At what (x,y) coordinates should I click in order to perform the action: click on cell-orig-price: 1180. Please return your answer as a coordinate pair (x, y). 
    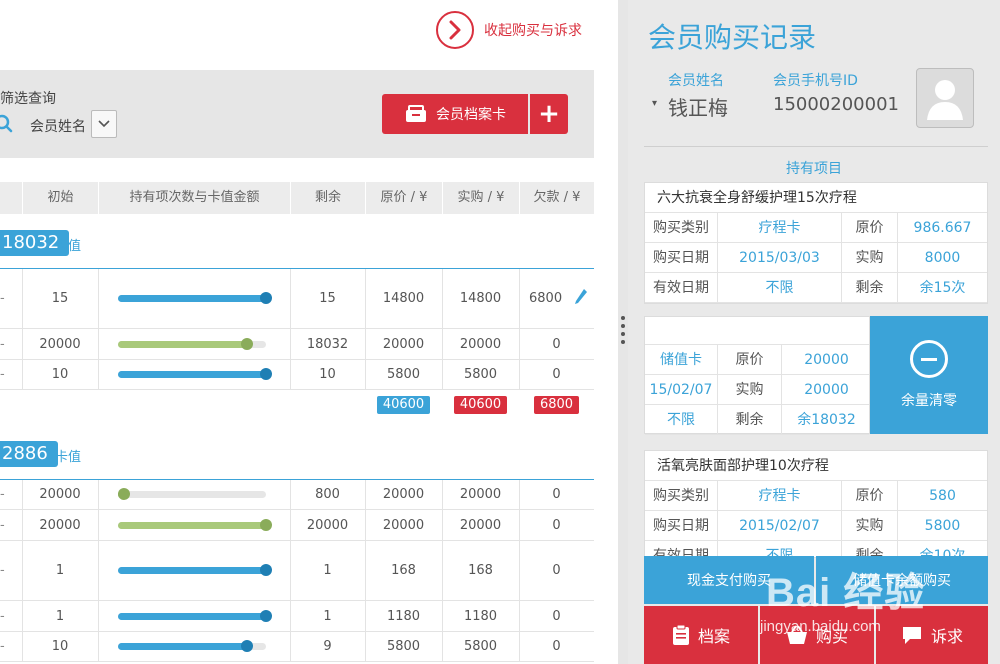
    Looking at the image, I should click on (403, 616).